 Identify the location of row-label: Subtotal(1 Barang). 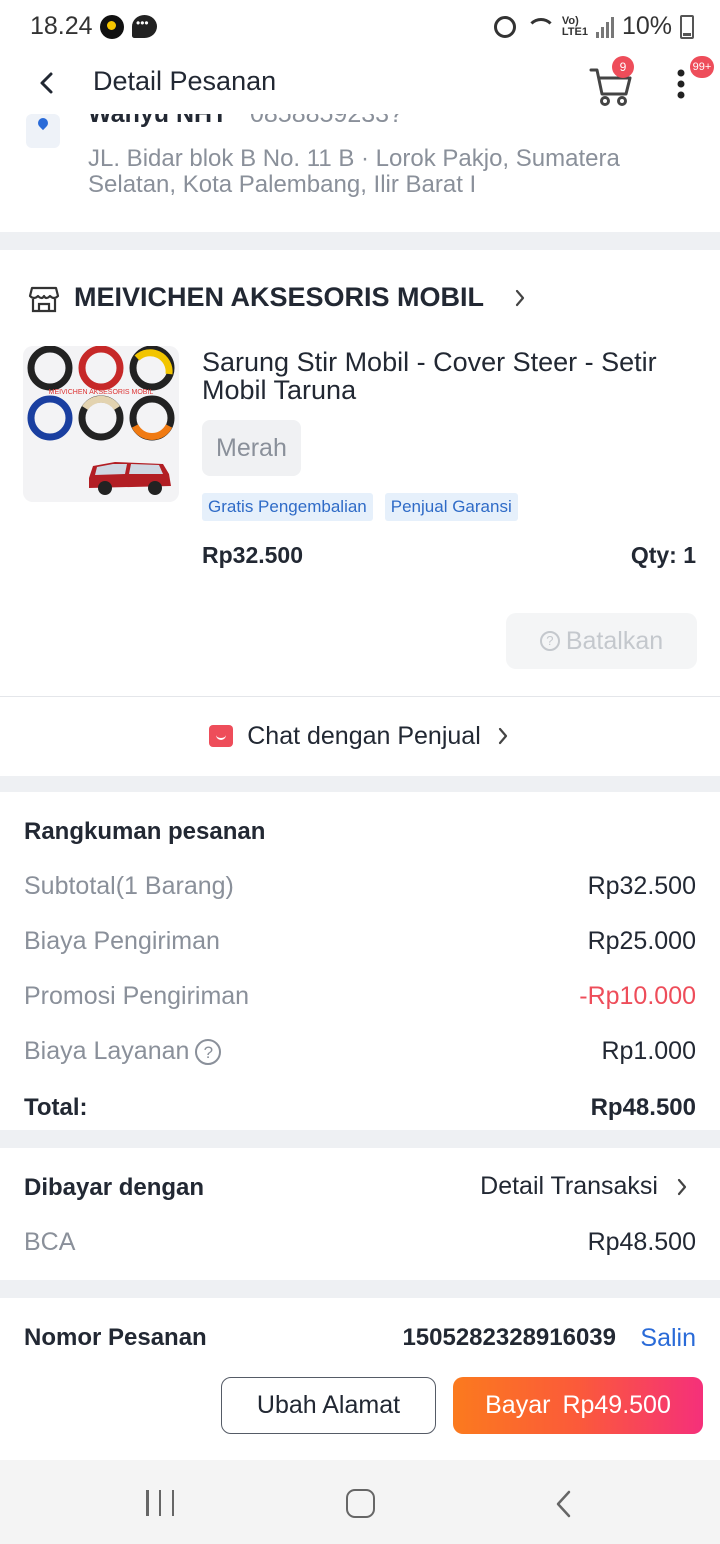
(129, 886).